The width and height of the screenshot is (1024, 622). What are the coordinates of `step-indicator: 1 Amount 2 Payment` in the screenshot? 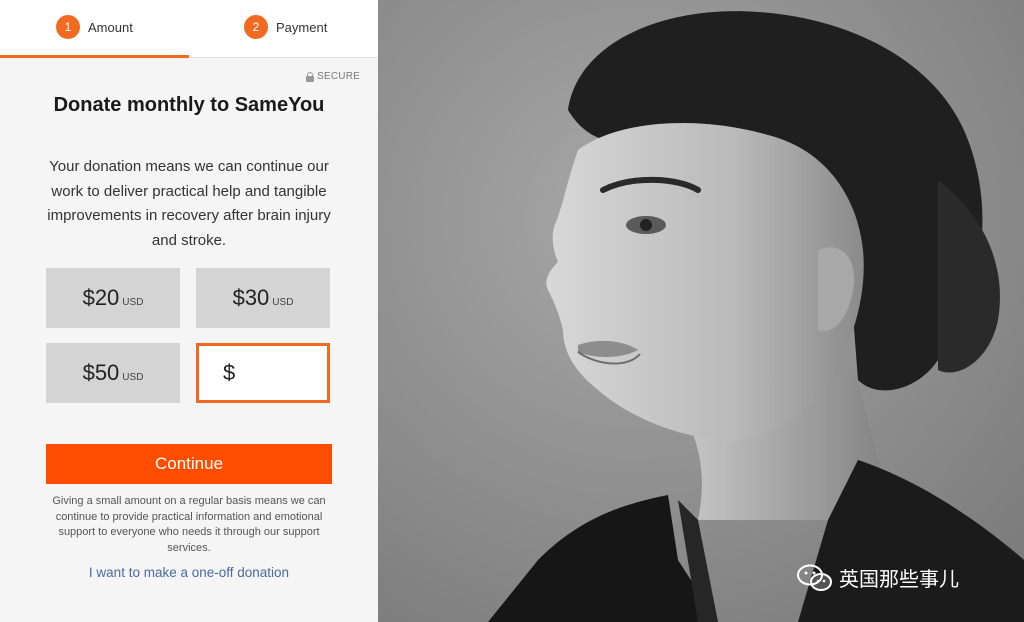 It's located at (189, 29).